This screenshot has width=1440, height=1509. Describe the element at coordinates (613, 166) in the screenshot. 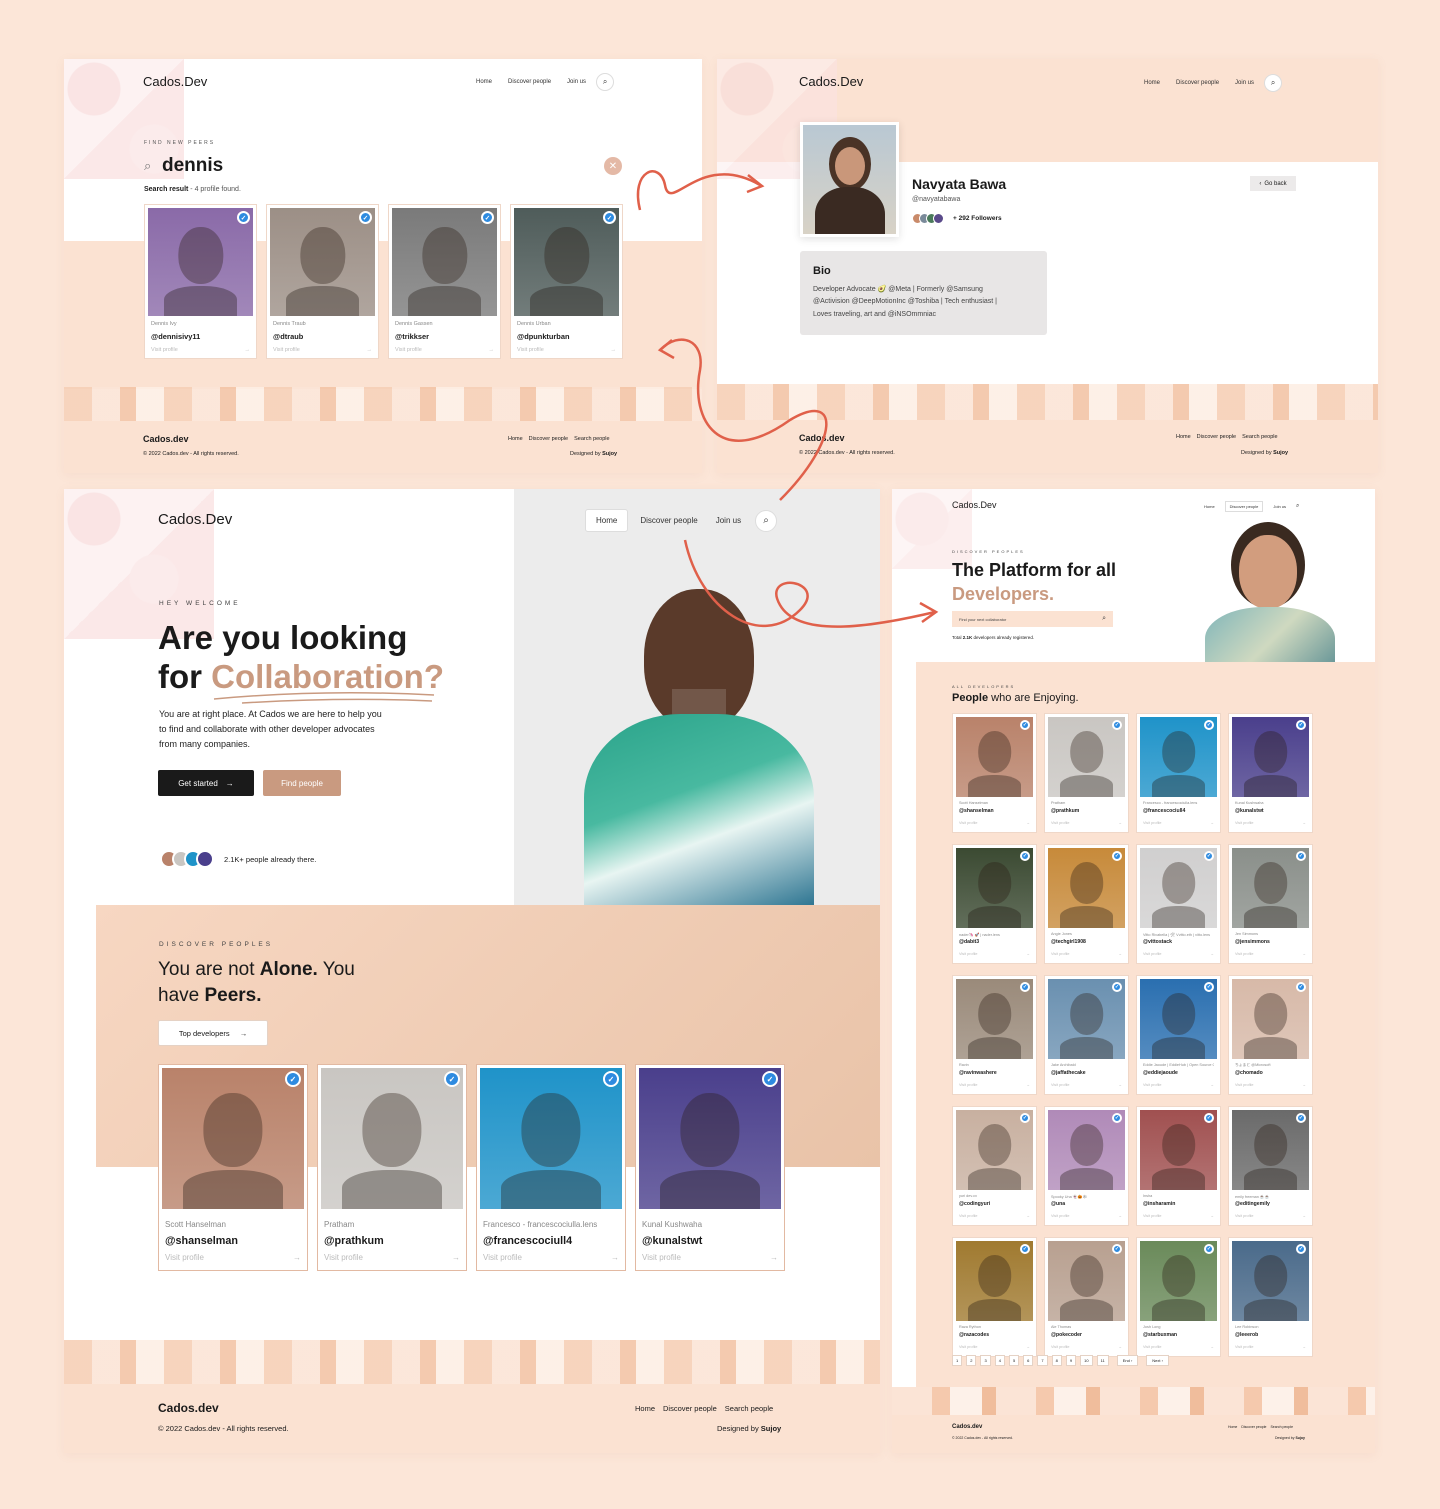

I see `clear-search-icon: ✕` at that location.